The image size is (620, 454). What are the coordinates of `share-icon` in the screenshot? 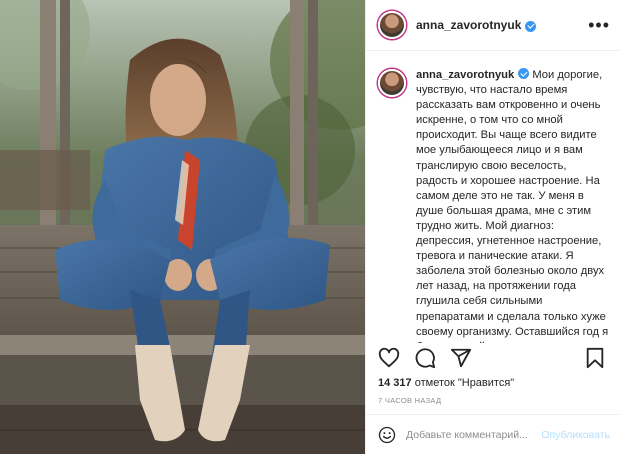 It's located at (461, 358).